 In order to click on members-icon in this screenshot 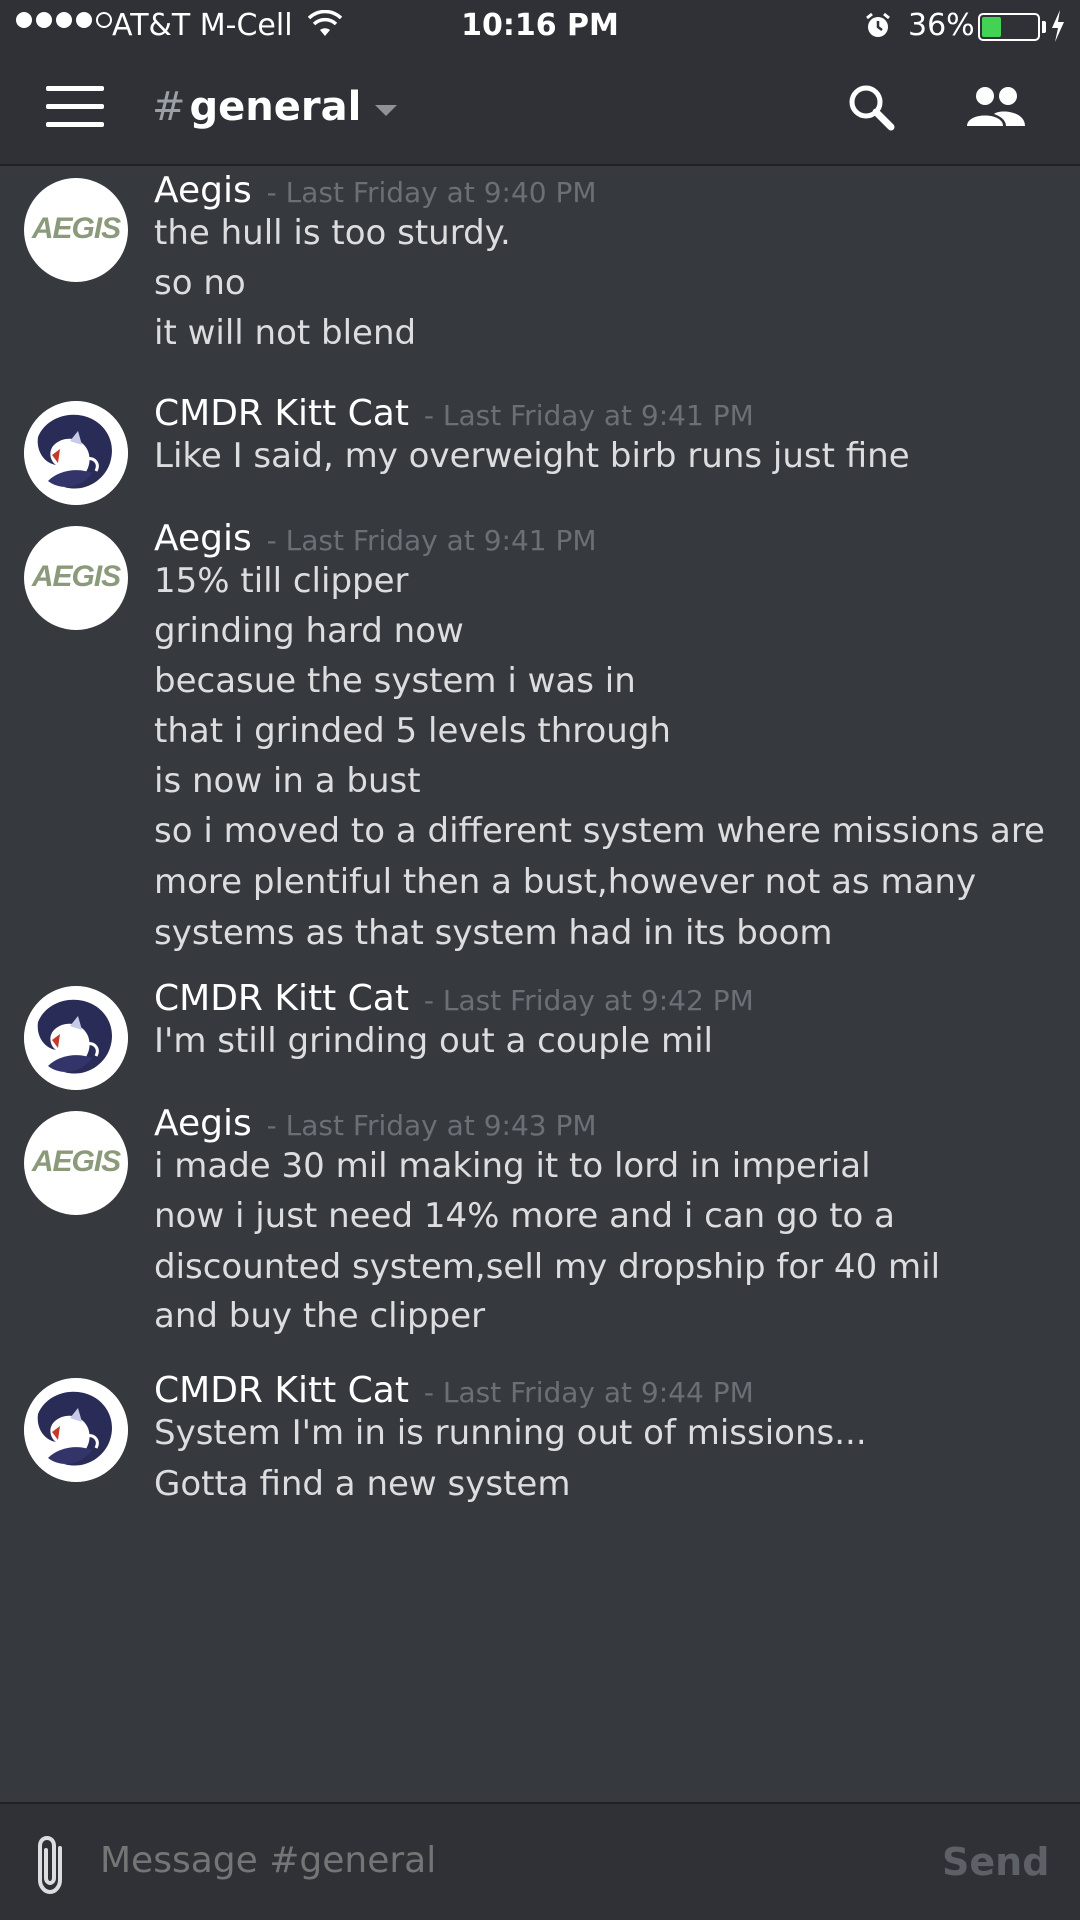, I will do `click(996, 109)`.